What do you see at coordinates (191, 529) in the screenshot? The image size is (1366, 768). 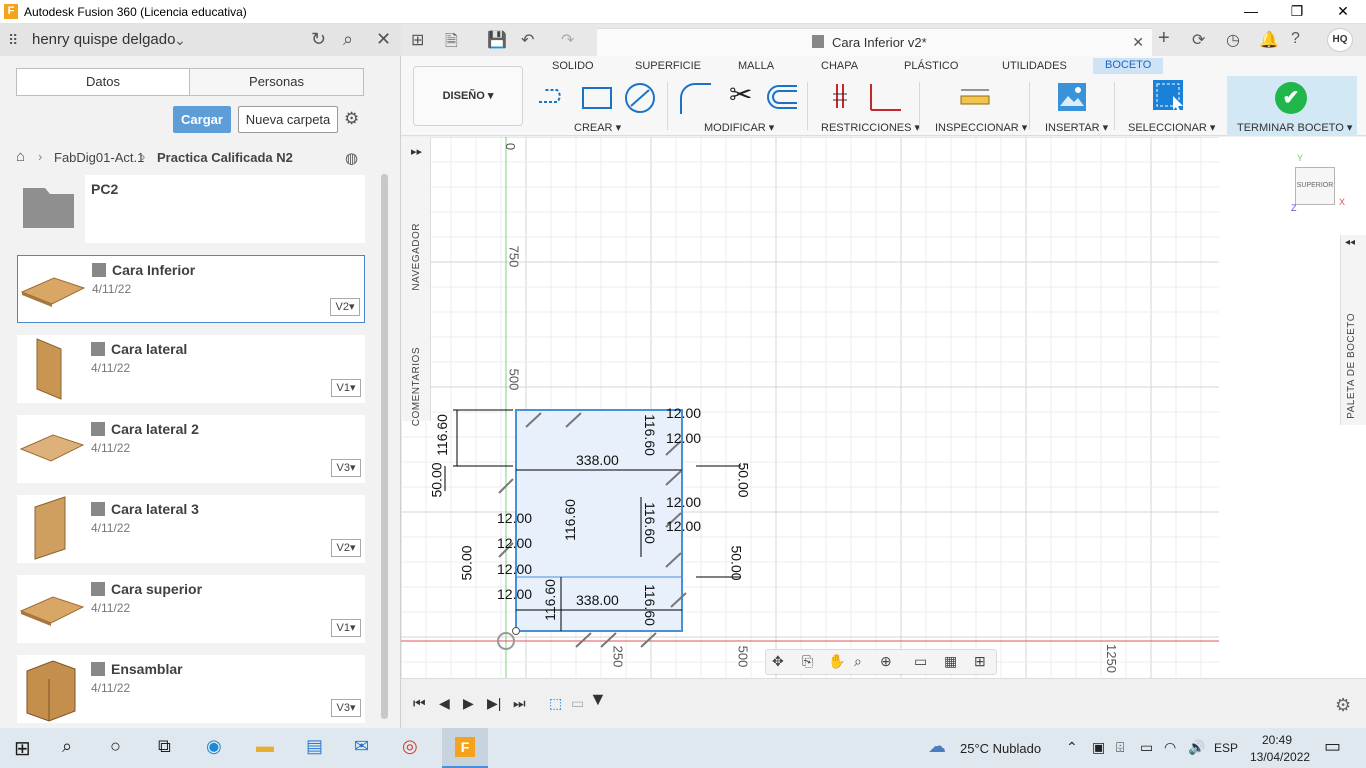 I see `list-item: Cara lateral 3 4/11/22 V2▾` at bounding box center [191, 529].